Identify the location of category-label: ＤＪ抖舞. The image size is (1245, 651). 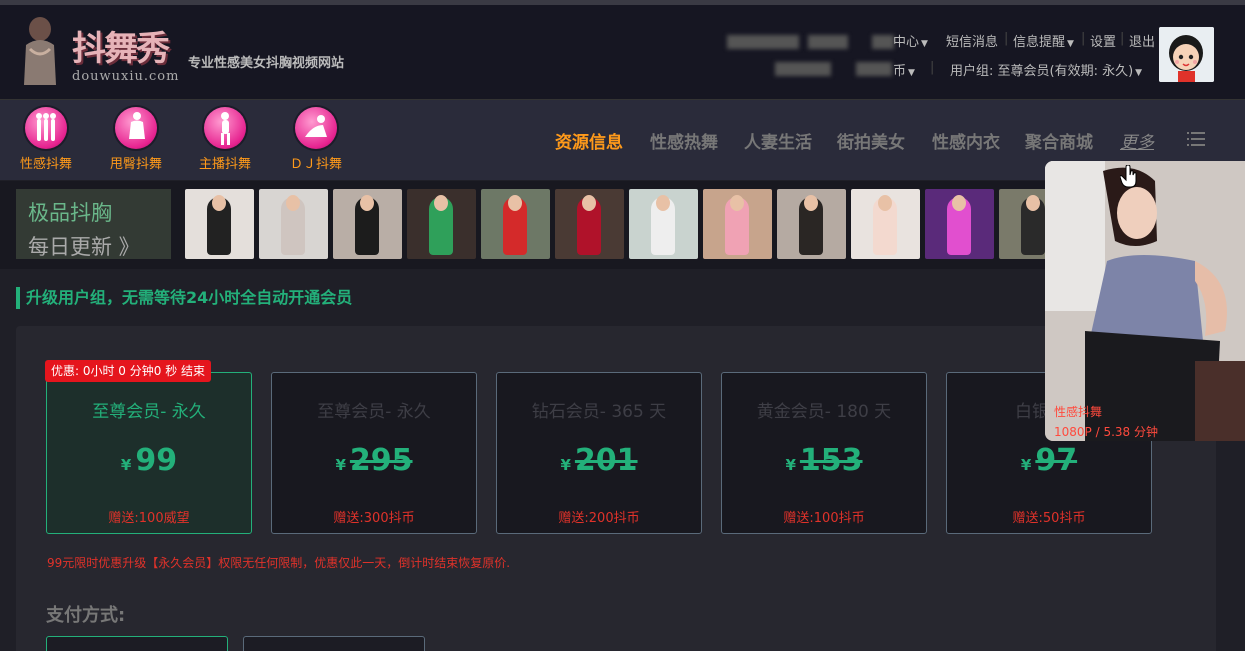
(315, 164).